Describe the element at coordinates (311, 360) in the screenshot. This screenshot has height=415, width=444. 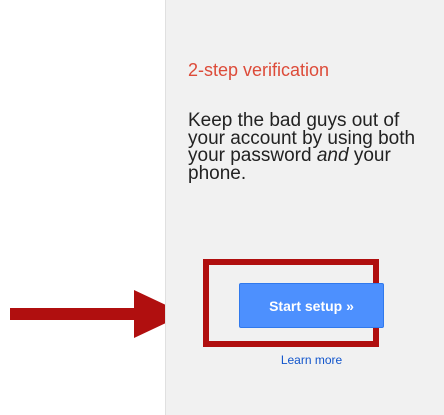
I see `learn-more-link: Learn more` at that location.